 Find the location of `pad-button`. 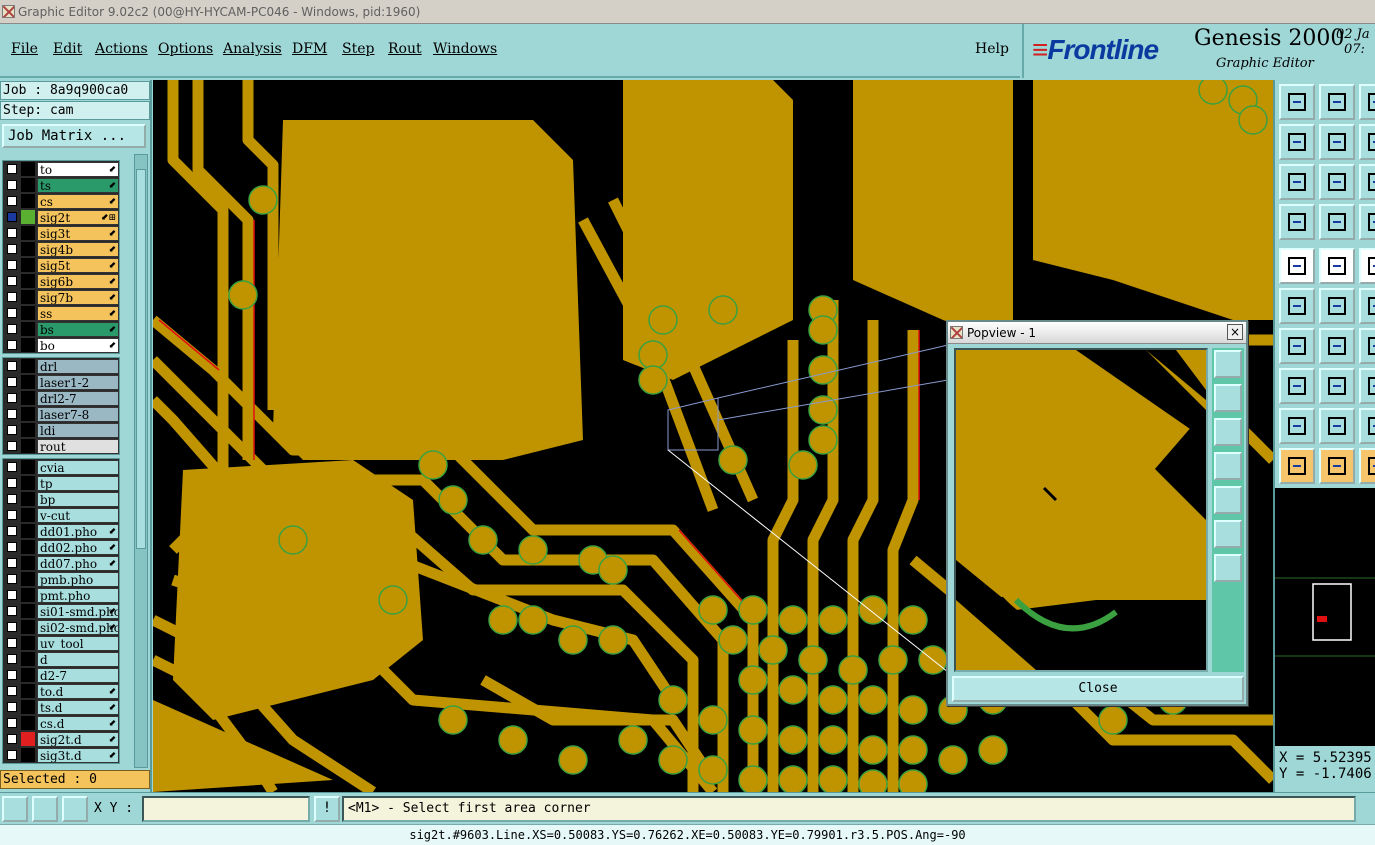

pad-button is located at coordinates (1297, 386).